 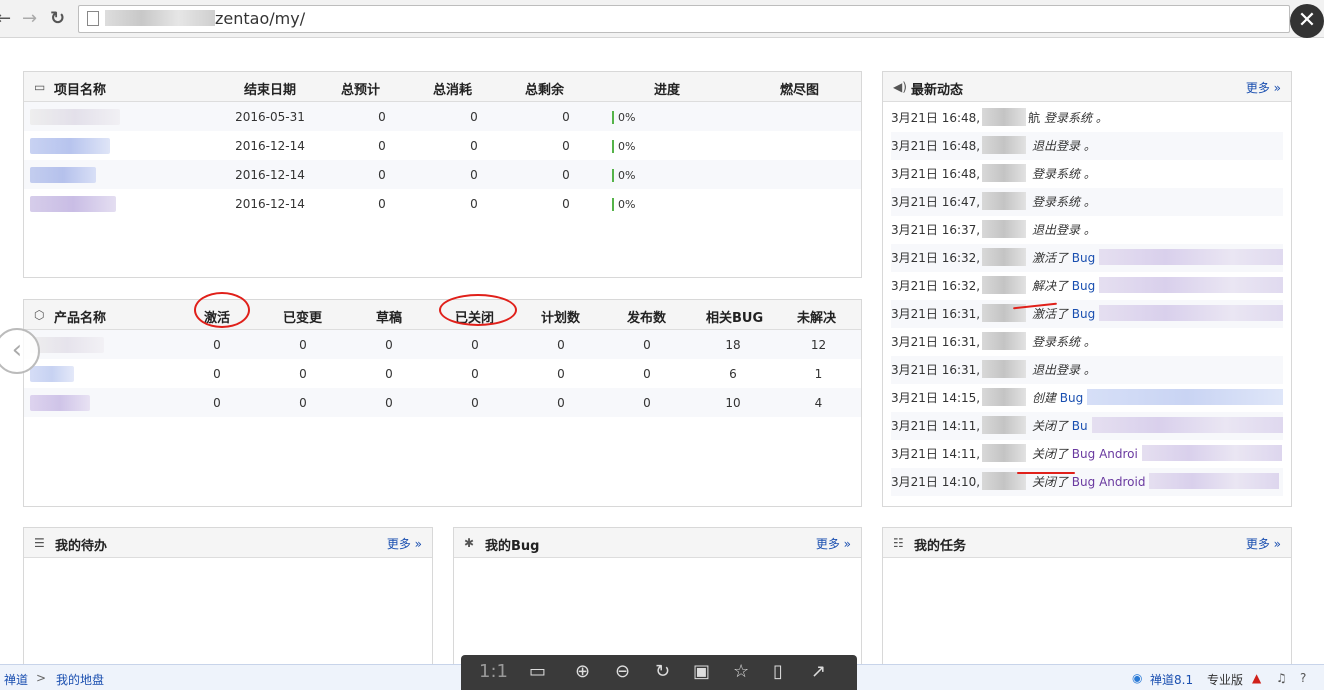 I want to click on item-target-link: Bu, so click(x=1080, y=426).